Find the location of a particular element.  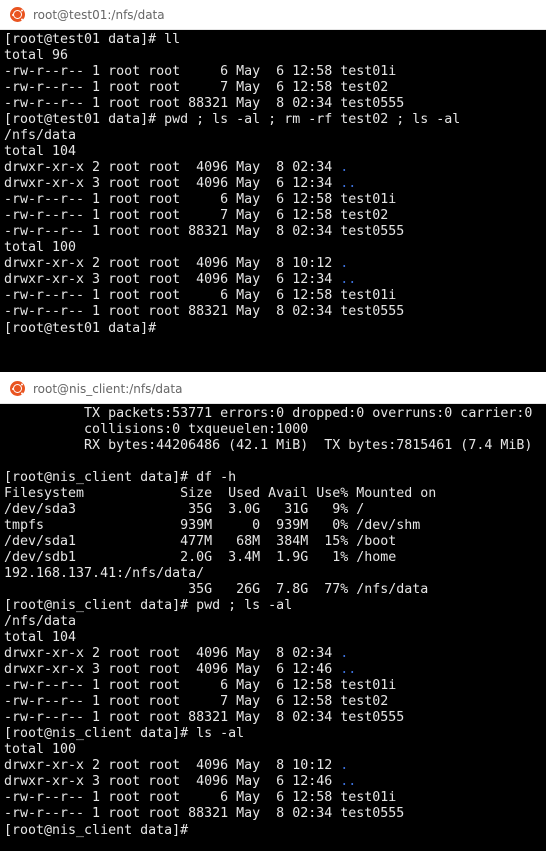

terminal-line: [root@nis_client data]# is located at coordinates (275, 830).